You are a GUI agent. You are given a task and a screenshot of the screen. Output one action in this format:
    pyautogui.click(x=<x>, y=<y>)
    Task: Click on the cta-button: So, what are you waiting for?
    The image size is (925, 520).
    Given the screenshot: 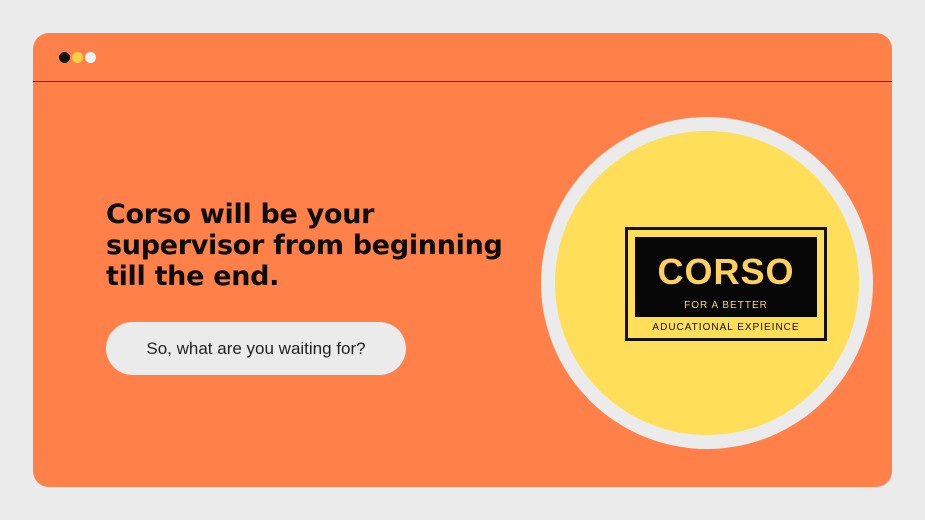 What is the action you would take?
    pyautogui.click(x=256, y=348)
    